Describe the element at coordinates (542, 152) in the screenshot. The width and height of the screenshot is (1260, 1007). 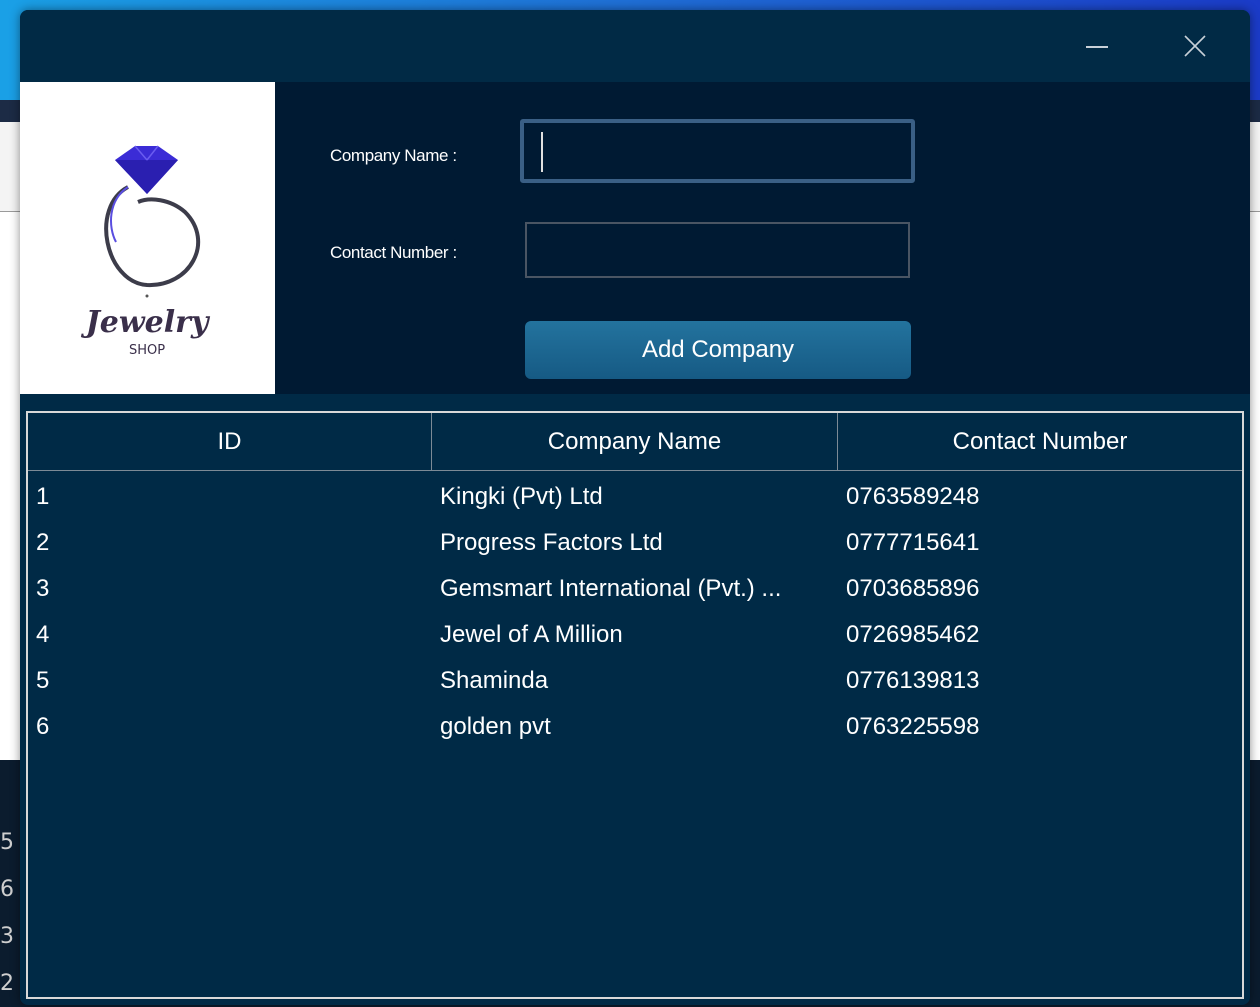
I see `text-caret` at that location.